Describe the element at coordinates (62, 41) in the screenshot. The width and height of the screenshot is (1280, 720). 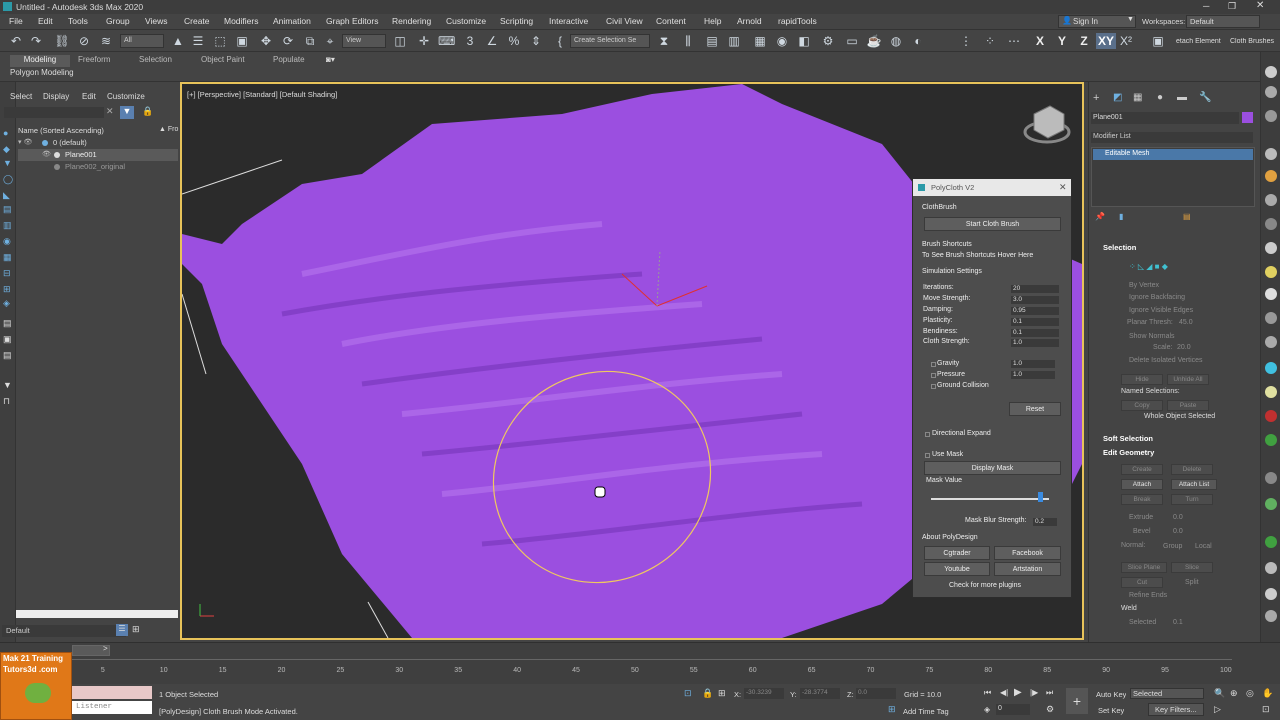
I see `link-icon: ⛓` at that location.